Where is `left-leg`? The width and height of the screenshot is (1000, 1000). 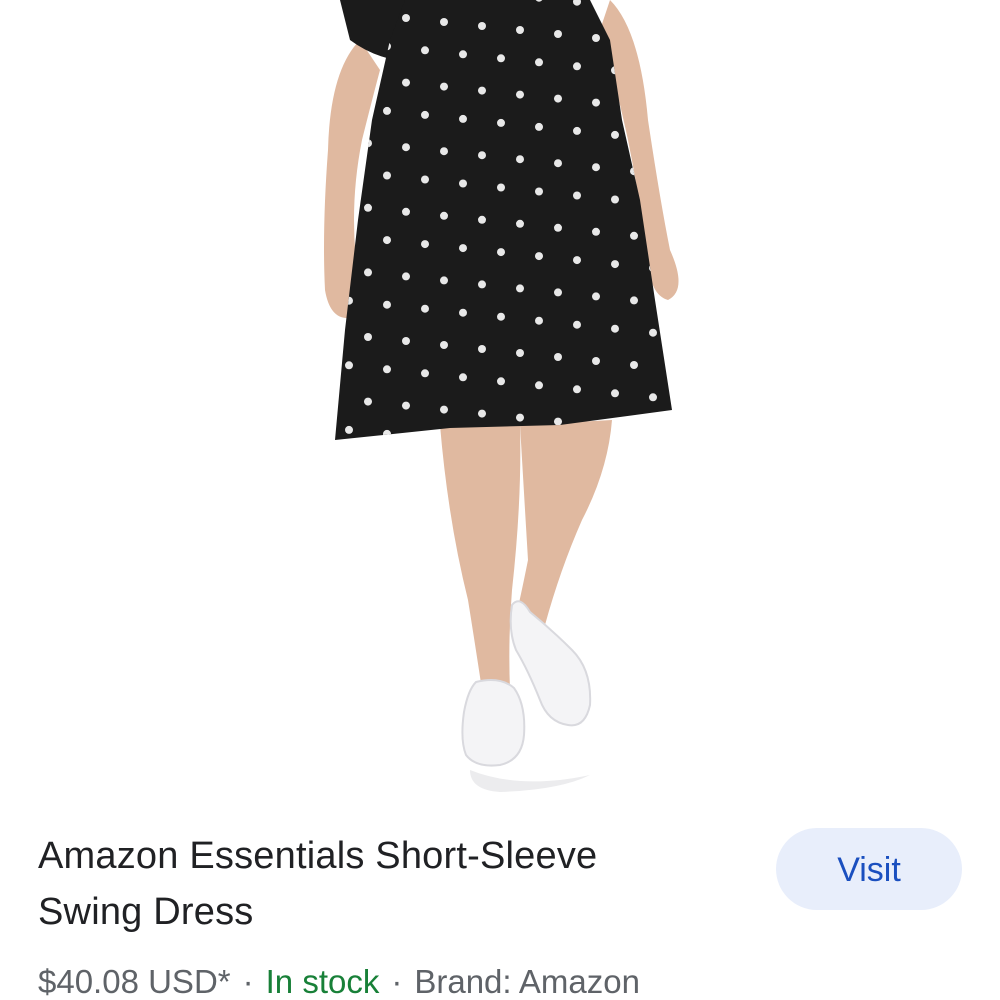 left-leg is located at coordinates (480, 557).